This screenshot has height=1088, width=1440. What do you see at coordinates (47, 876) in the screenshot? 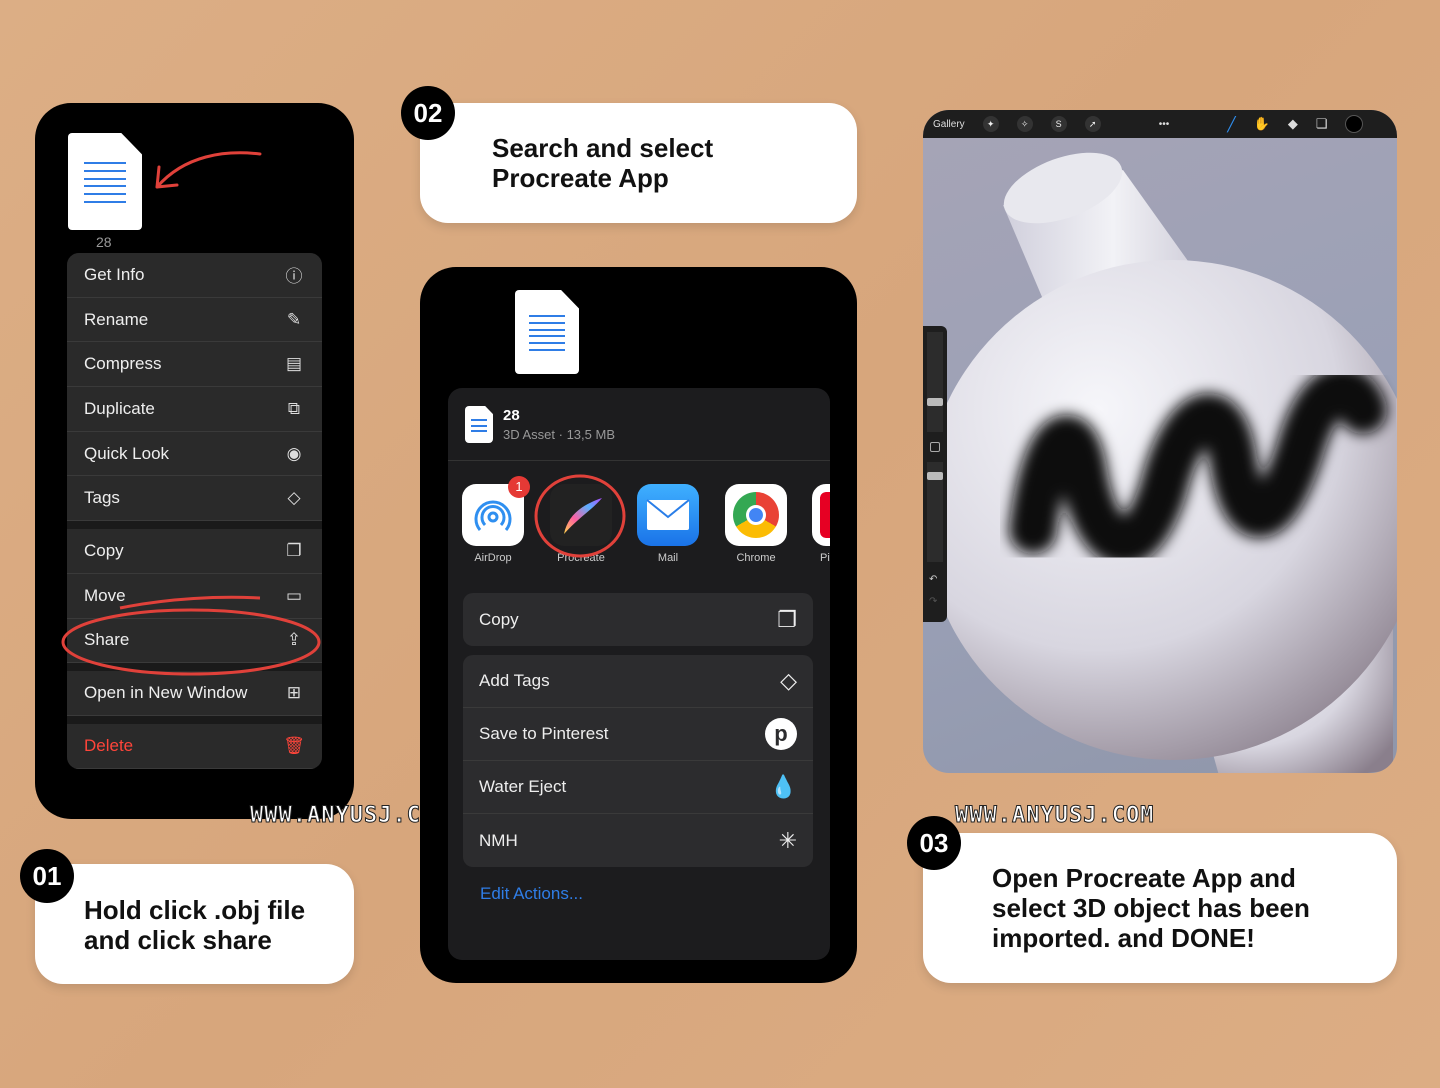
I see `step1-badge: 01` at bounding box center [47, 876].